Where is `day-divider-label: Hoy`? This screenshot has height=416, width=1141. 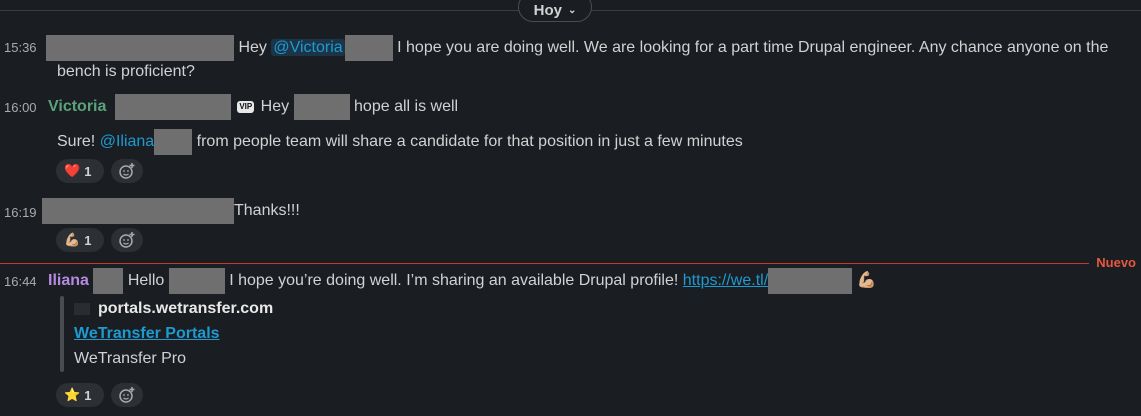
day-divider-label: Hoy is located at coordinates (547, 10).